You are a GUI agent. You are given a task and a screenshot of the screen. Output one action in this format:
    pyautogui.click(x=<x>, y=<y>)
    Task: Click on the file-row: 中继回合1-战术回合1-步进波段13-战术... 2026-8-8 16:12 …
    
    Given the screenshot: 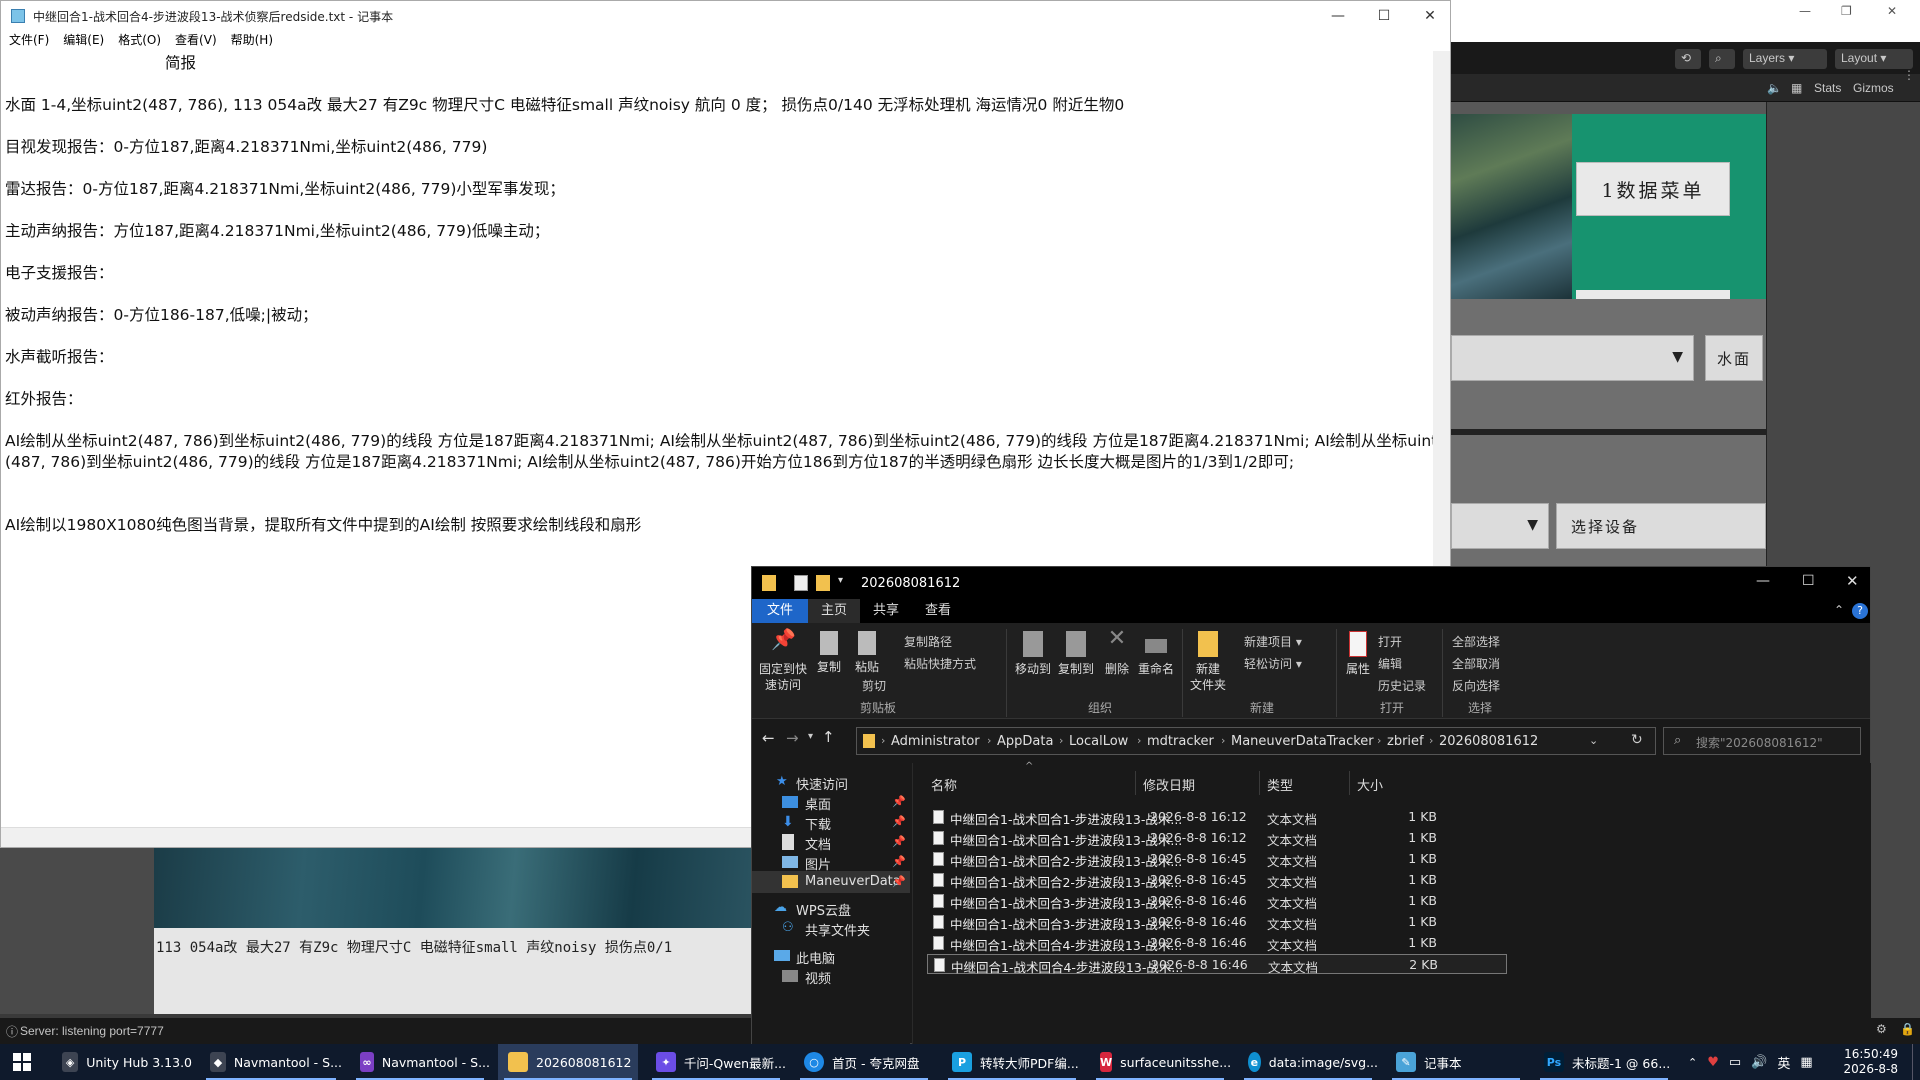 What is the action you would take?
    pyautogui.click(x=1217, y=817)
    